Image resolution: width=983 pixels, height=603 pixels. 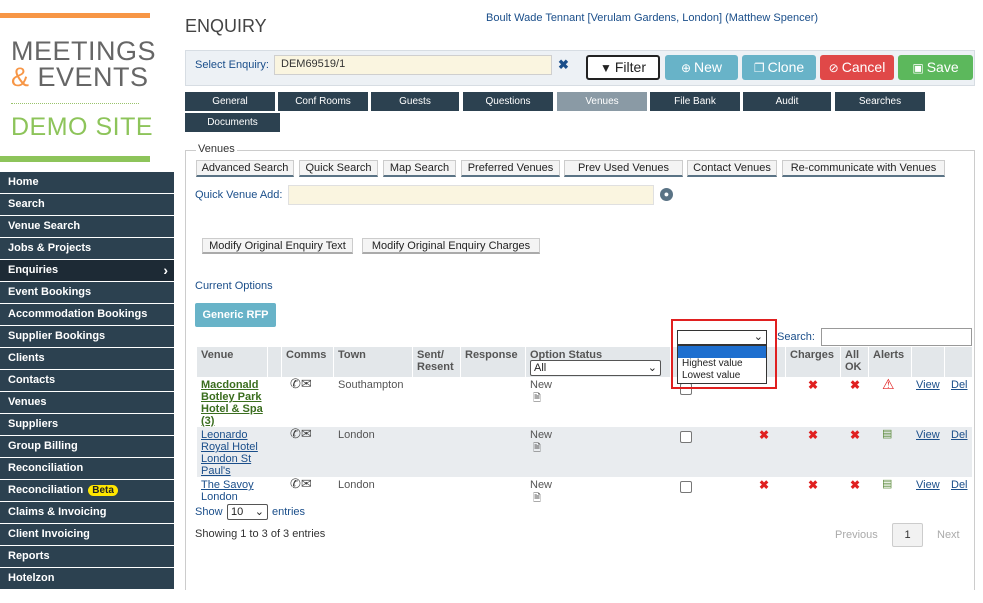 I want to click on dropdown-option-highest: Highest value, so click(x=722, y=364).